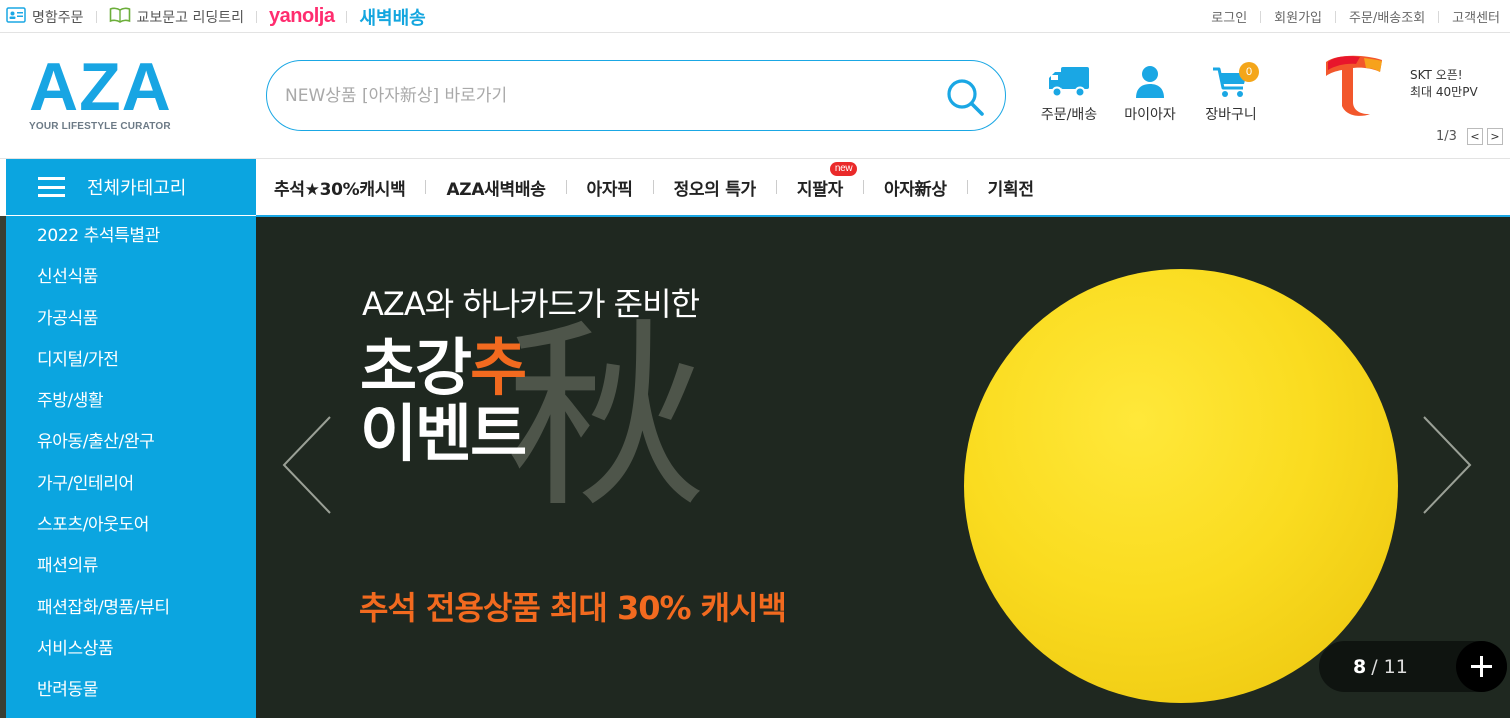 Image resolution: width=1510 pixels, height=718 pixels. What do you see at coordinates (1360, 666) in the screenshot?
I see `current-slide-number: 8` at bounding box center [1360, 666].